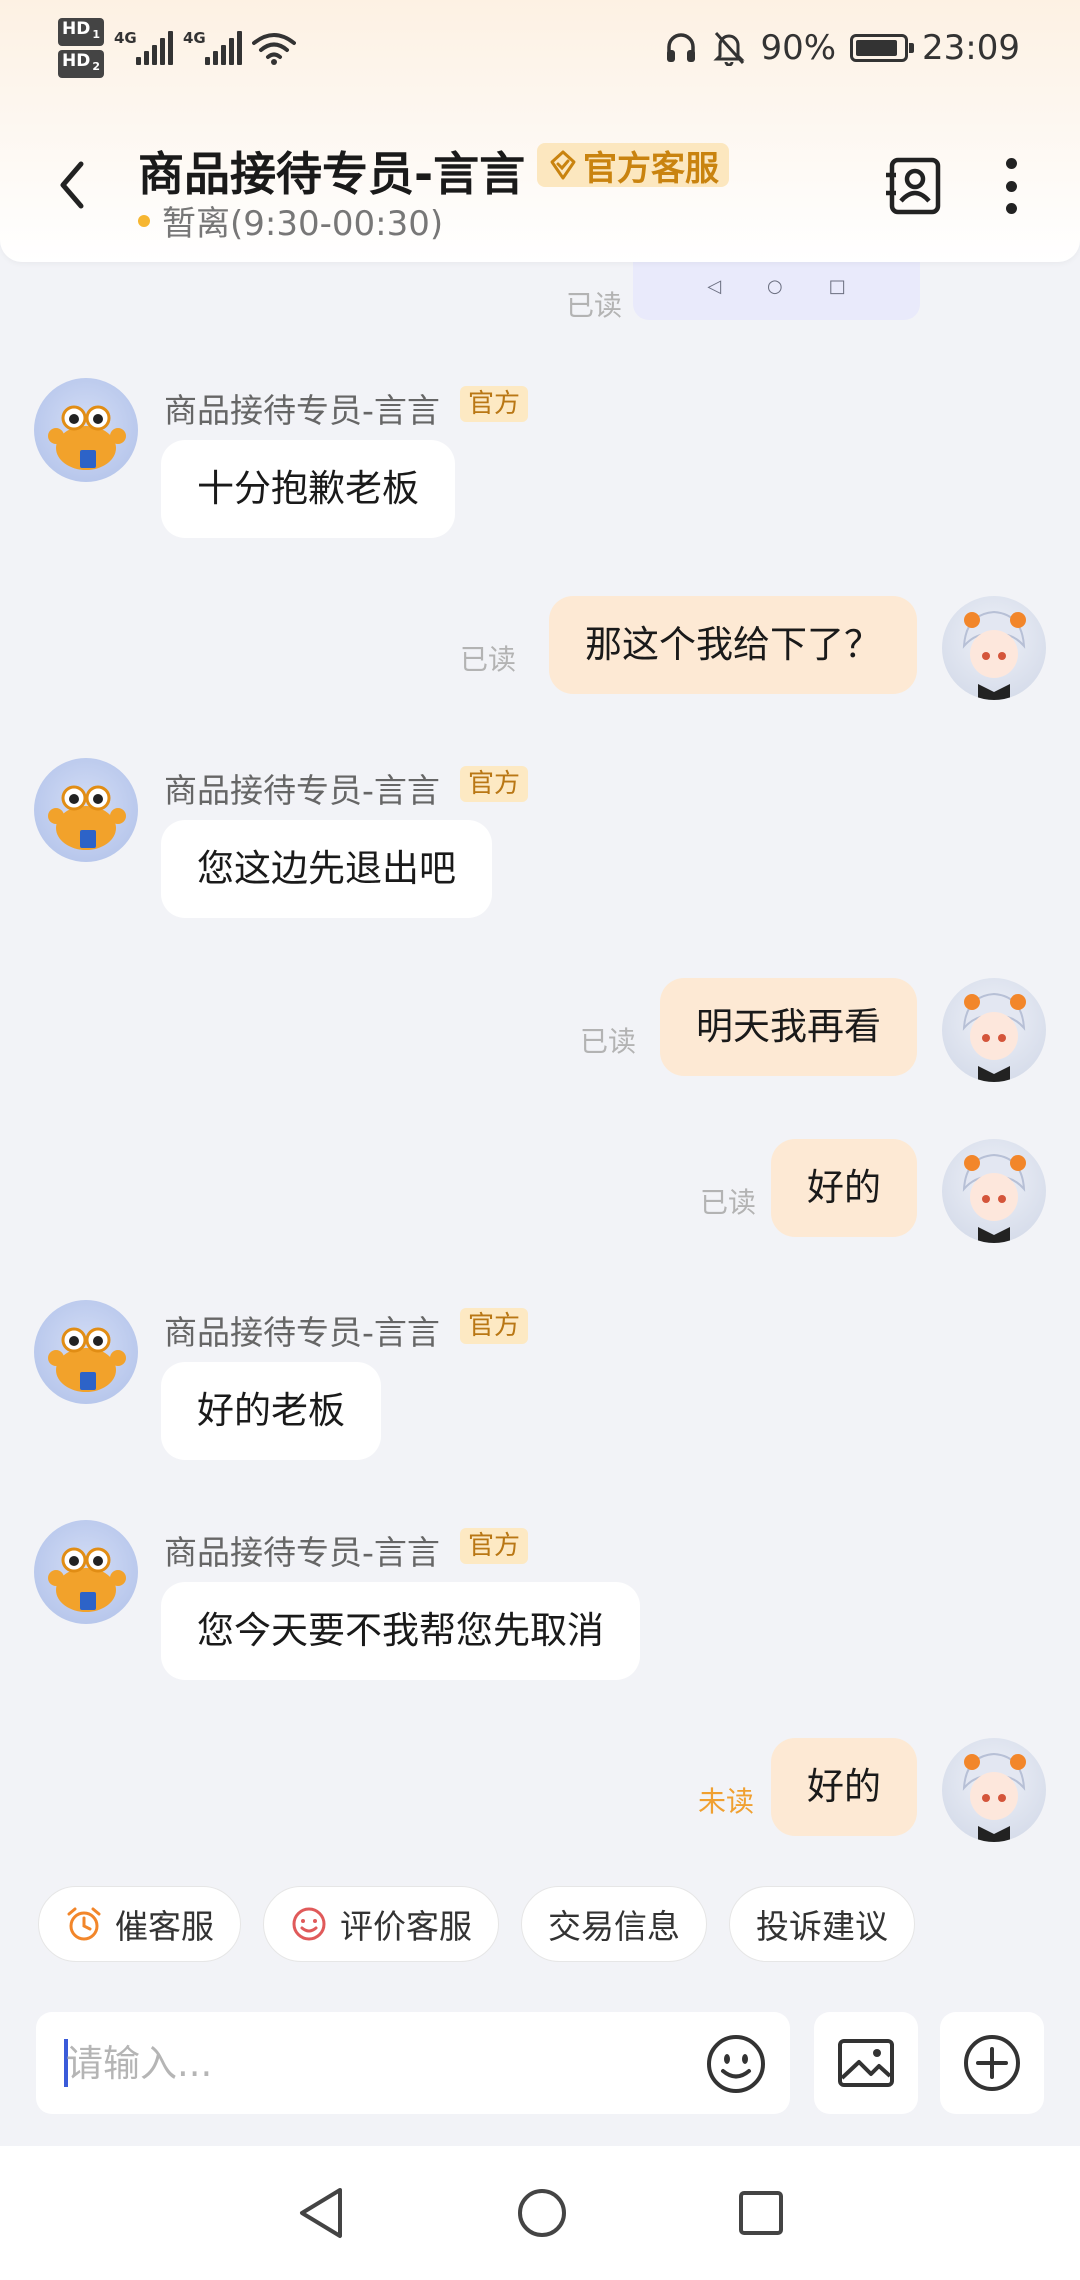  I want to click on message-incoming: 商品接待专员-言言 官方 好的老板, so click(540, 1380).